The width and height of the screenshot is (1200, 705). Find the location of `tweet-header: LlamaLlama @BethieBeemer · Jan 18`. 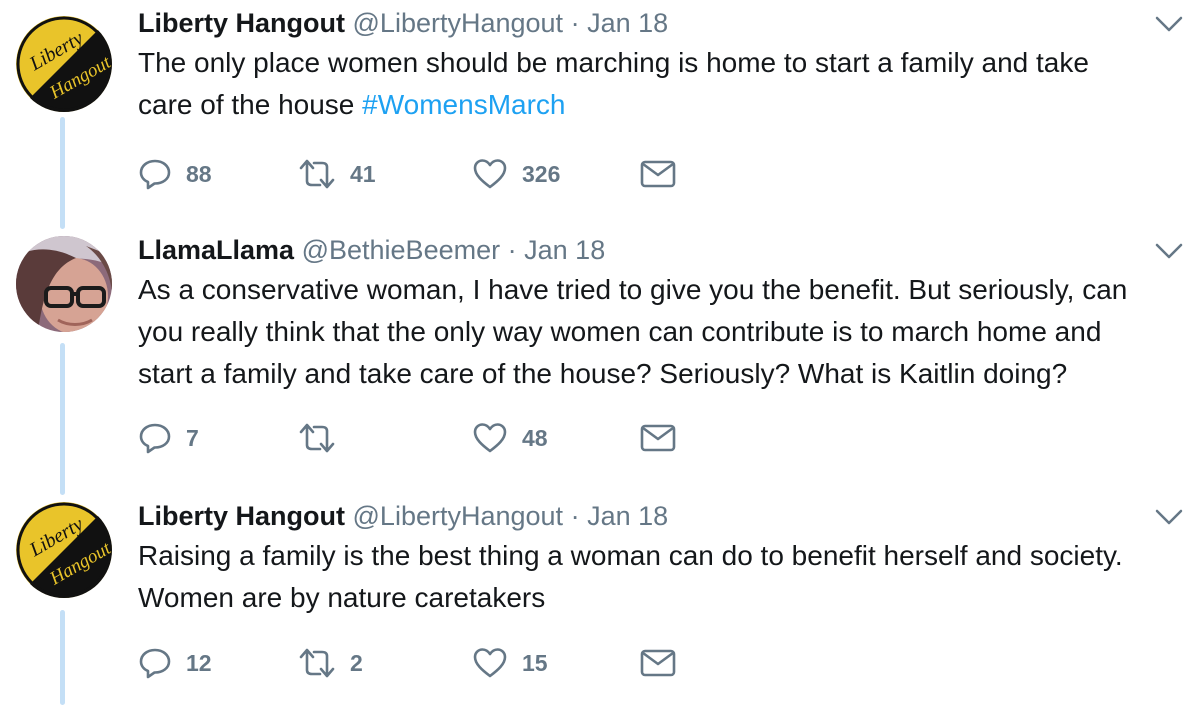

tweet-header: LlamaLlama @BethieBeemer · Jan 18 is located at coordinates (663, 250).